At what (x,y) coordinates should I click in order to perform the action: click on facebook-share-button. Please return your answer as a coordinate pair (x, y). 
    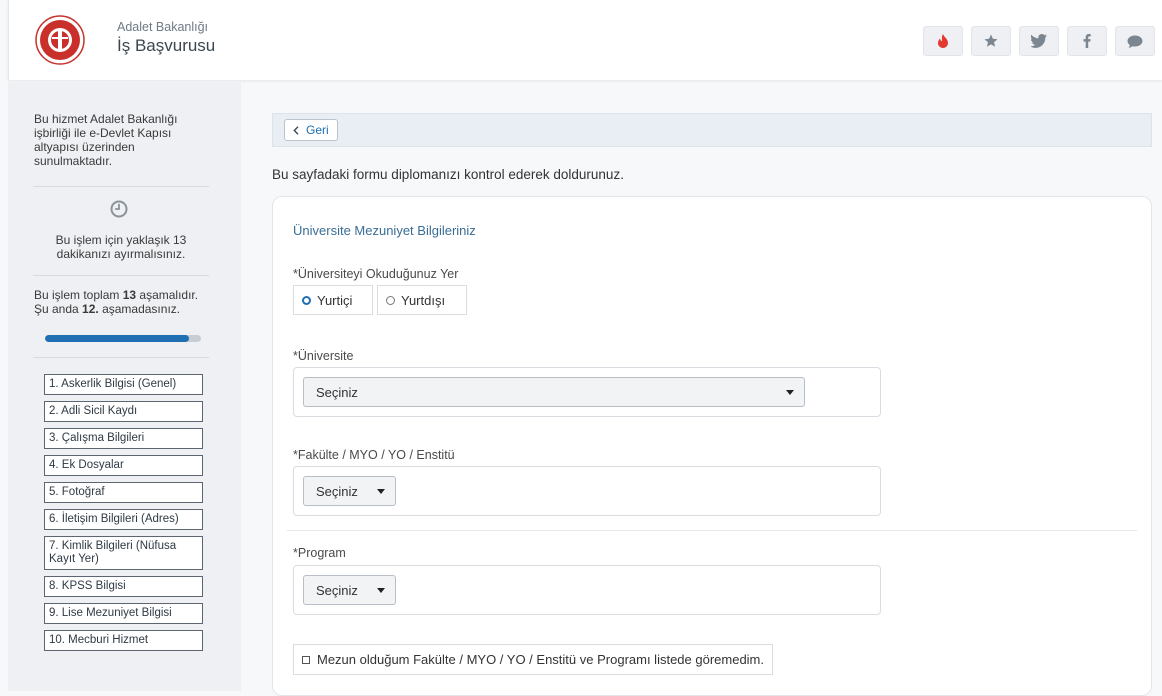
    Looking at the image, I should click on (1087, 41).